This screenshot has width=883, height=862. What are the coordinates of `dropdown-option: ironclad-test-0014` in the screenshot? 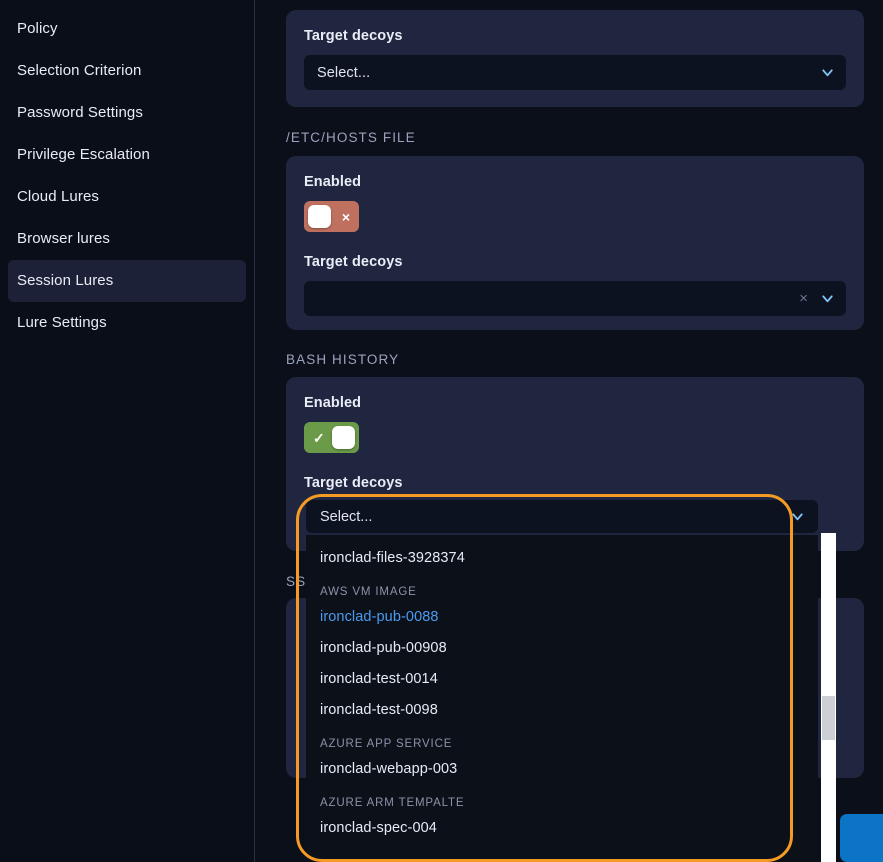 It's located at (562, 679).